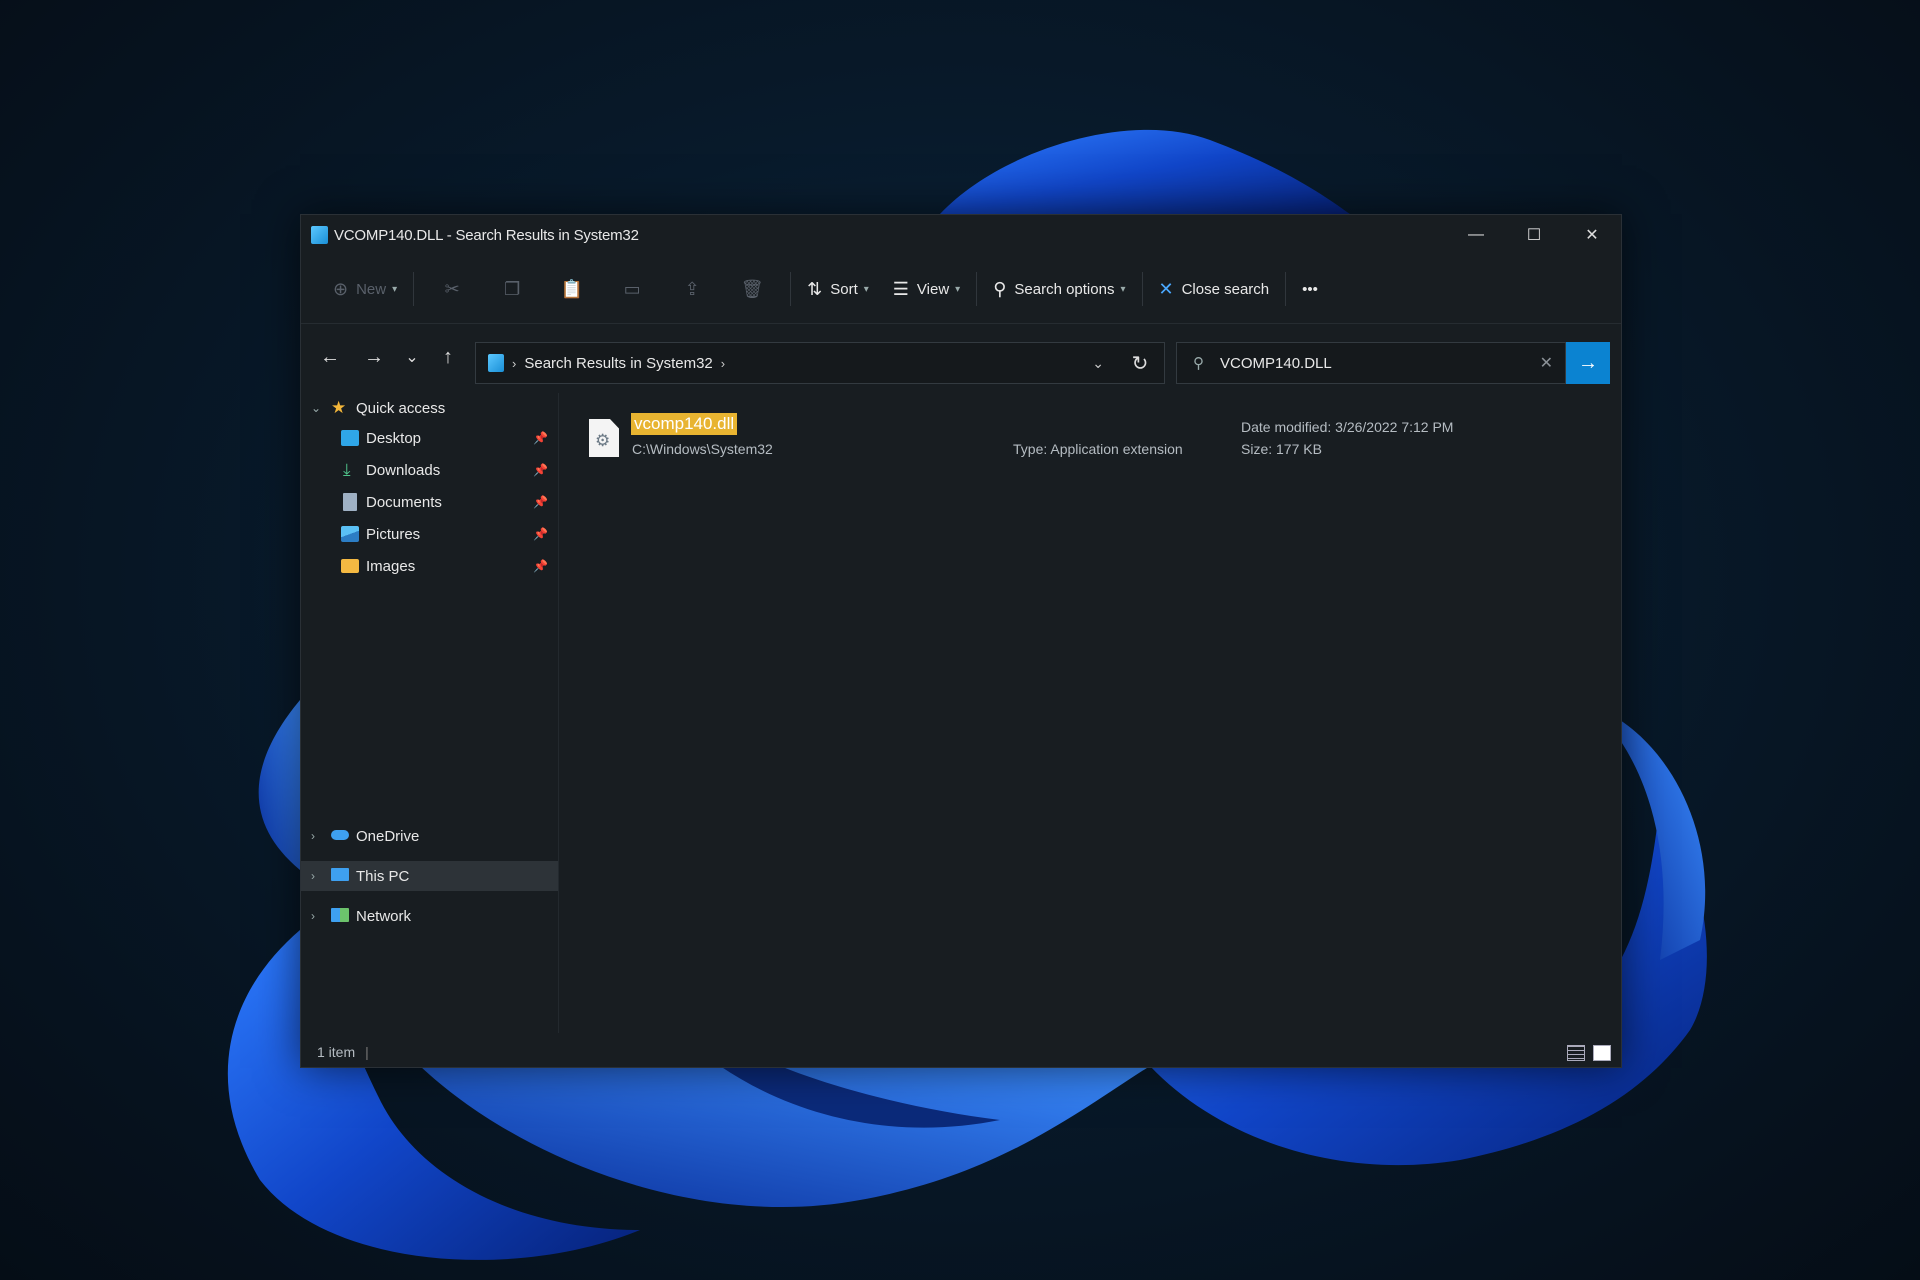 Image resolution: width=1920 pixels, height=1280 pixels. I want to click on breadcrumb-search-results: Search Results in System32, so click(618, 363).